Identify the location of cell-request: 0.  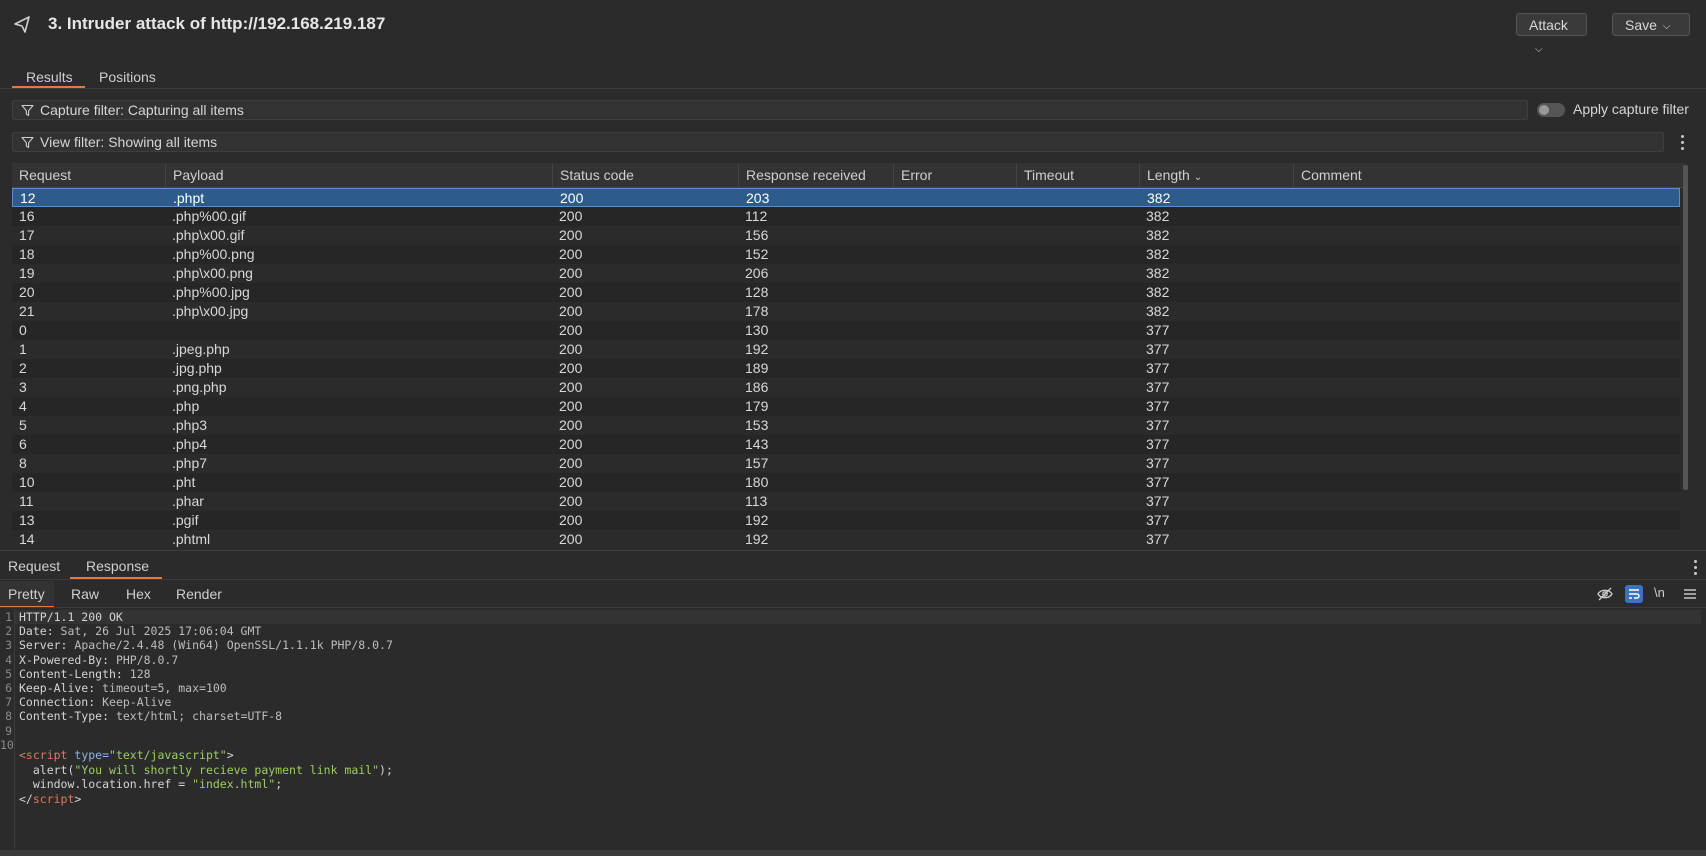
(23, 330).